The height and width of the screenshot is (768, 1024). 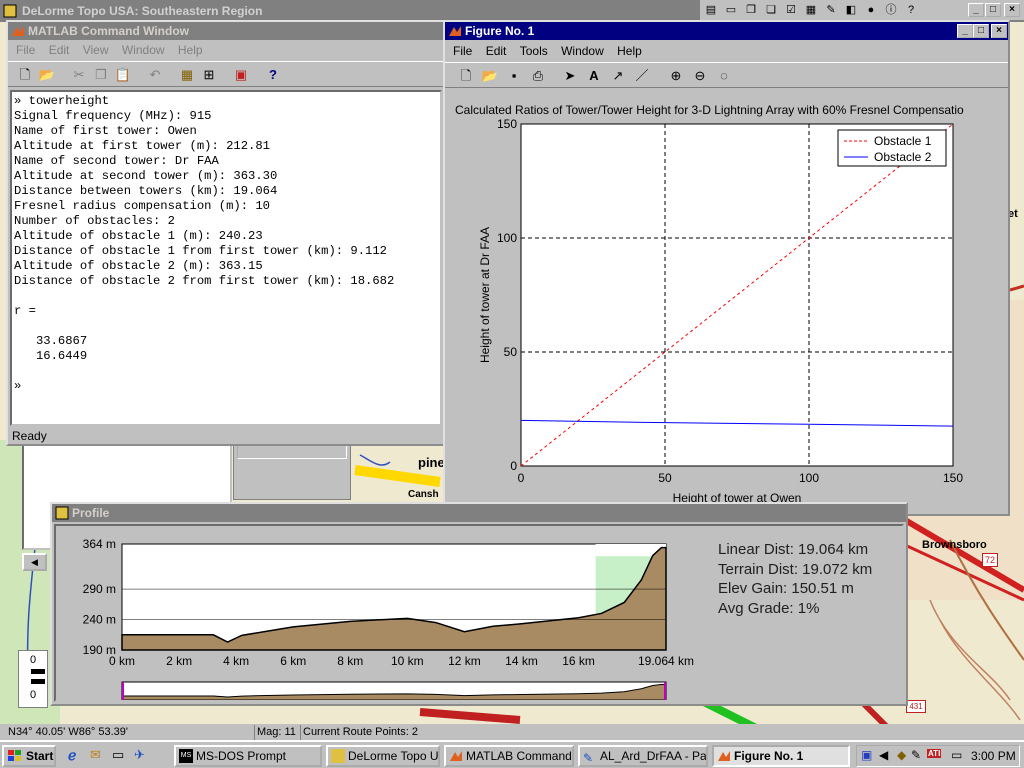 What do you see at coordinates (871, 10) in the screenshot?
I see `gps-tool-icon: ●` at bounding box center [871, 10].